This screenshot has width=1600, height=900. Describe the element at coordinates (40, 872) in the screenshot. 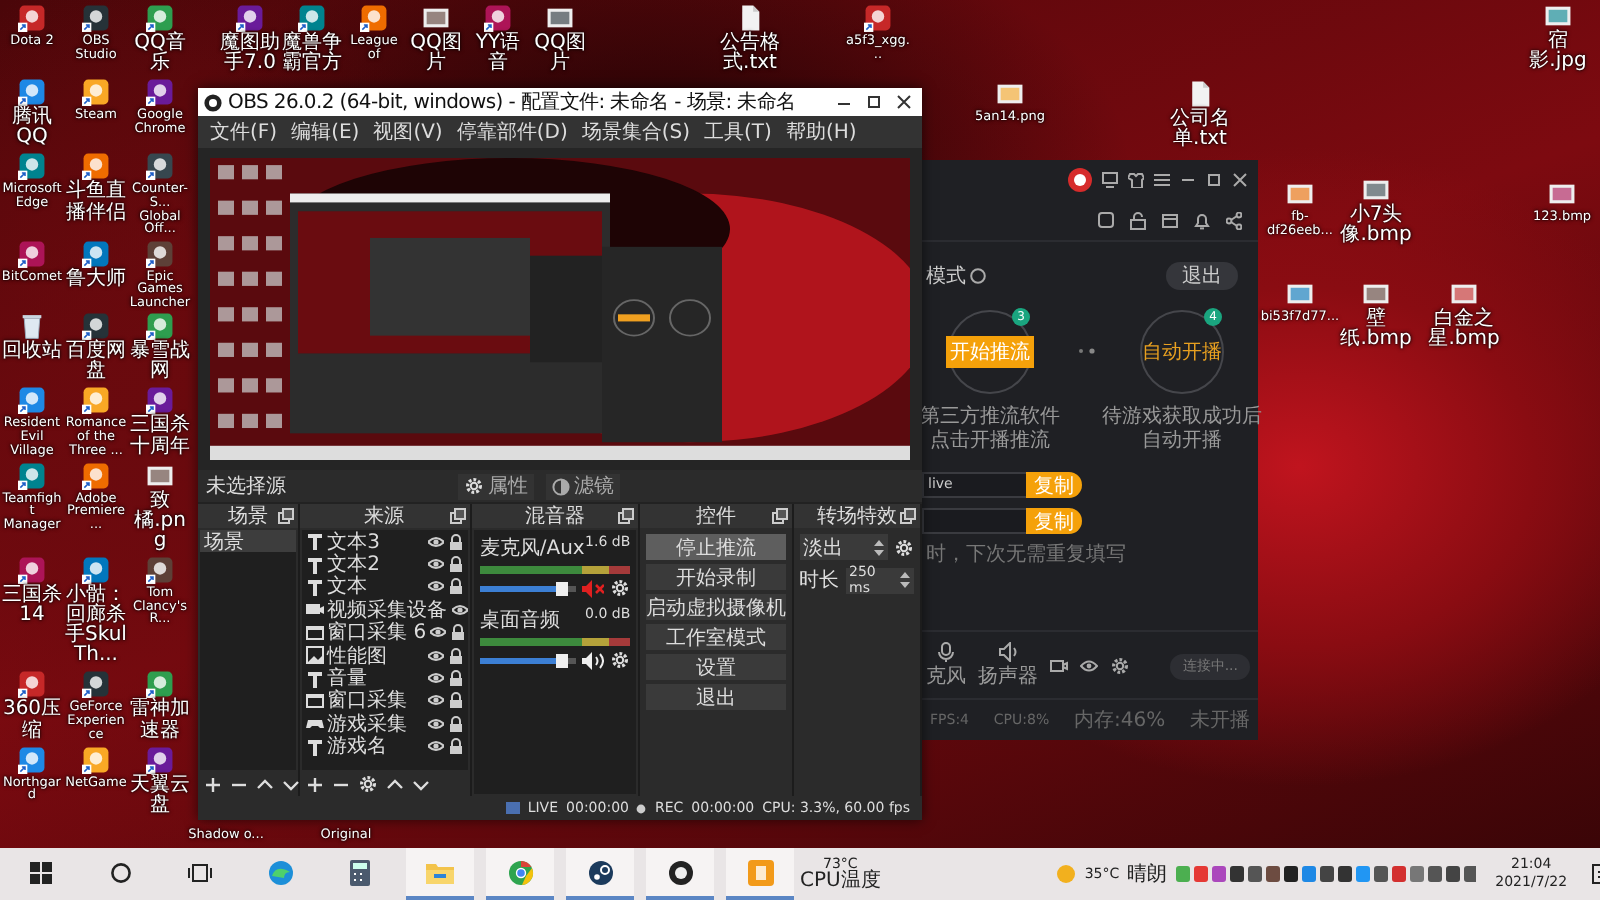

I see `windows-logo-icon` at that location.